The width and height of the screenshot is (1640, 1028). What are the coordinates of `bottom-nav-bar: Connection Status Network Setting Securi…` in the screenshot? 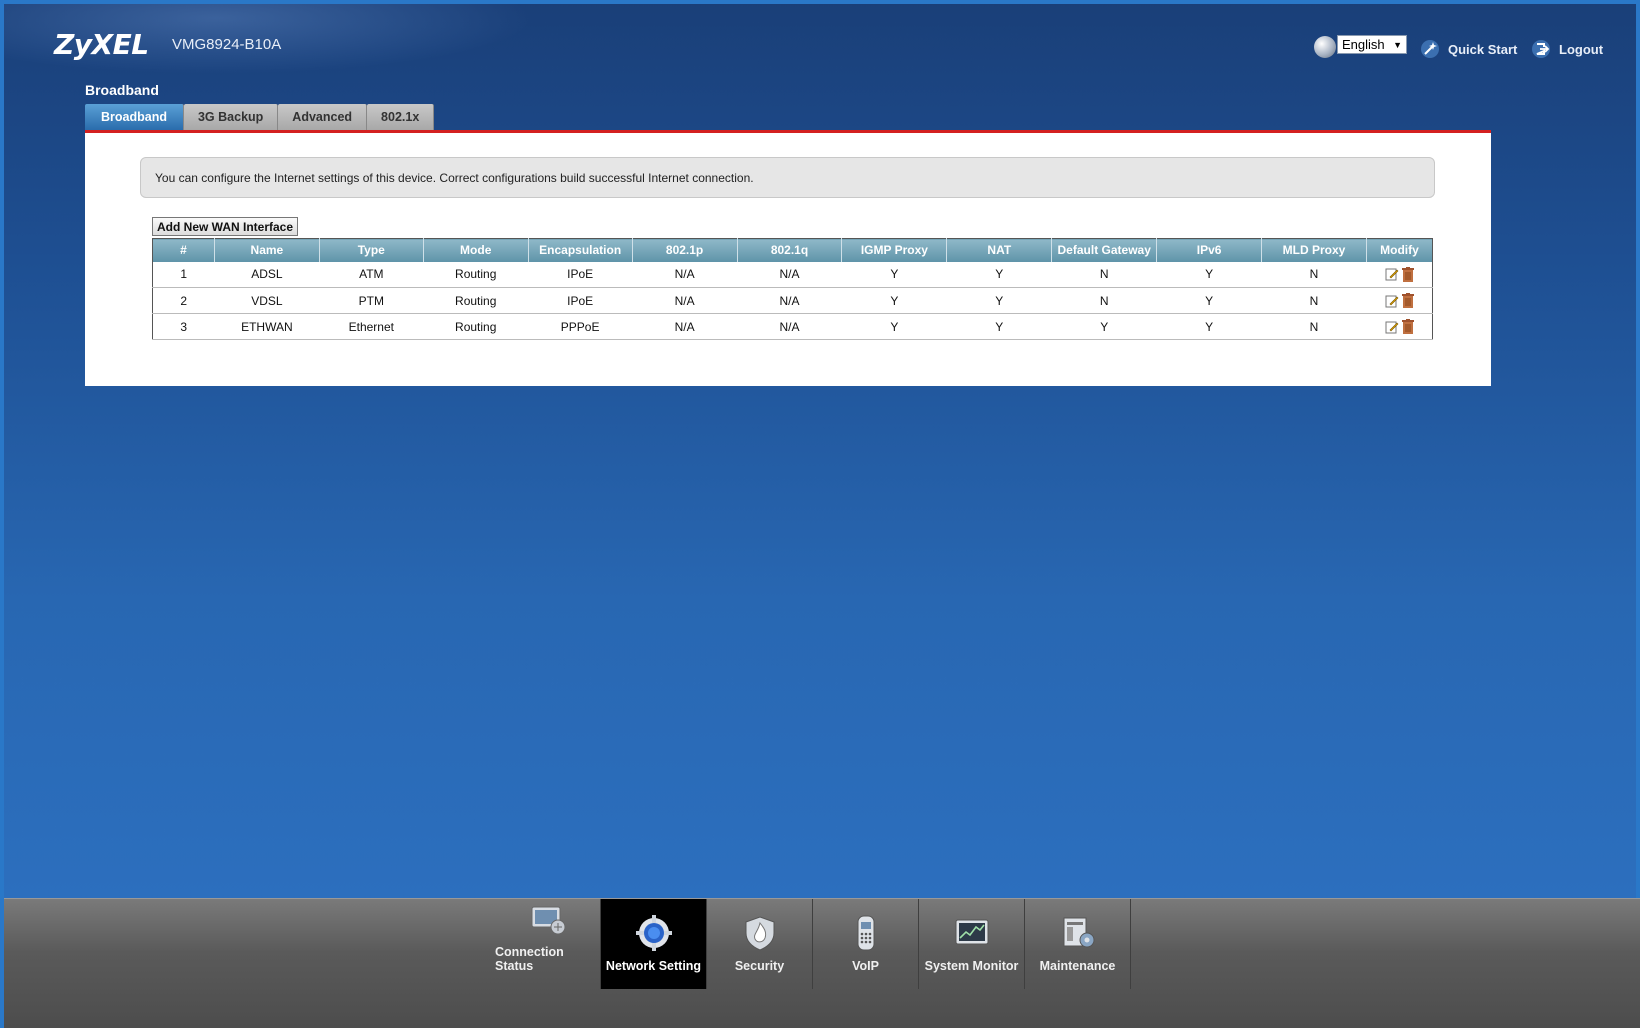 It's located at (822, 963).